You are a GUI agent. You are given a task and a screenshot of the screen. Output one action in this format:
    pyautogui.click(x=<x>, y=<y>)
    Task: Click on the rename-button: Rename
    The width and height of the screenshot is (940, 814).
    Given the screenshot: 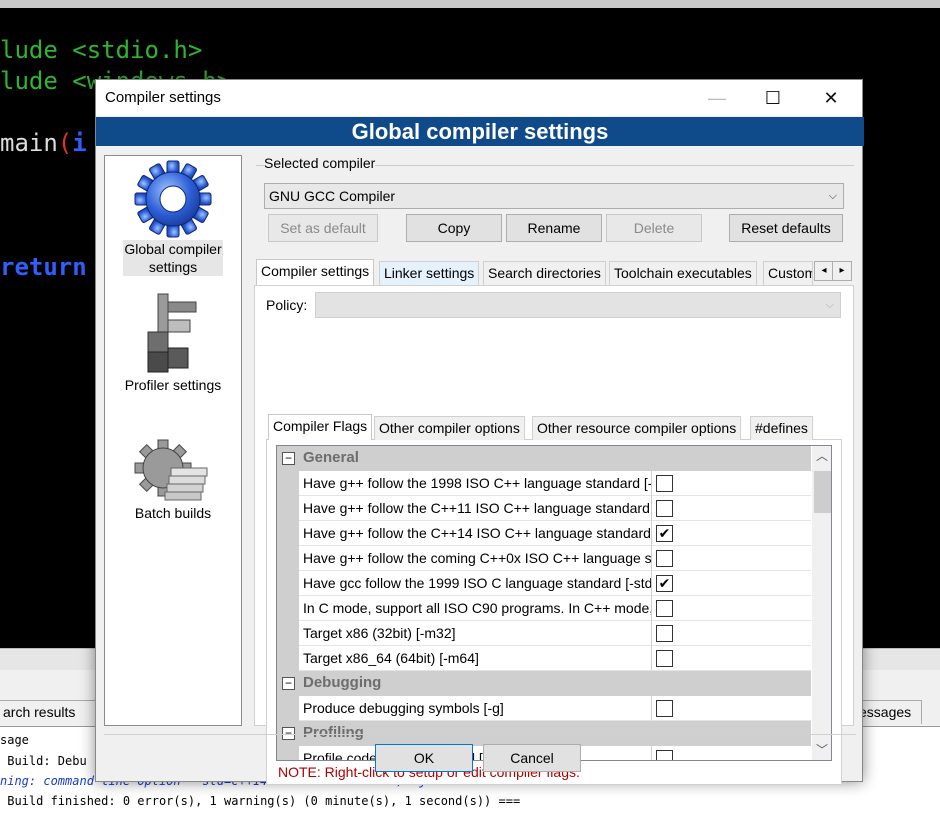 What is the action you would take?
    pyautogui.click(x=554, y=228)
    